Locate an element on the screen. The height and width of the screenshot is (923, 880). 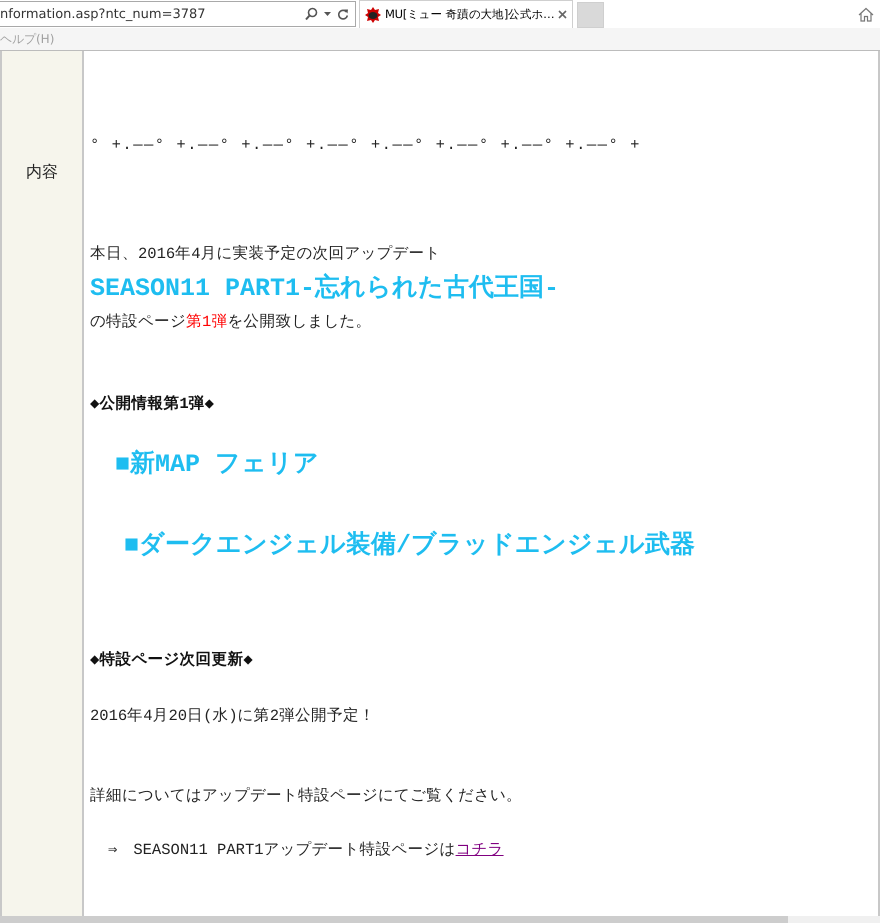
paragraph-text: 2016年4月20日(水)に第2弾公開予定！ is located at coordinates (233, 716).